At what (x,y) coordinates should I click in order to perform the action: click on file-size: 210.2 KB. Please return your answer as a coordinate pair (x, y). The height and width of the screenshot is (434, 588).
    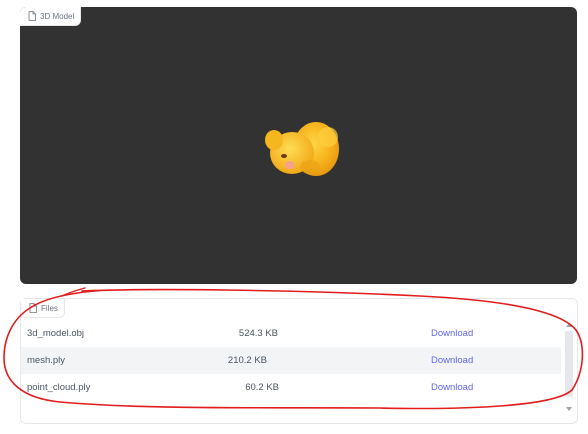
    Looking at the image, I should click on (247, 360).